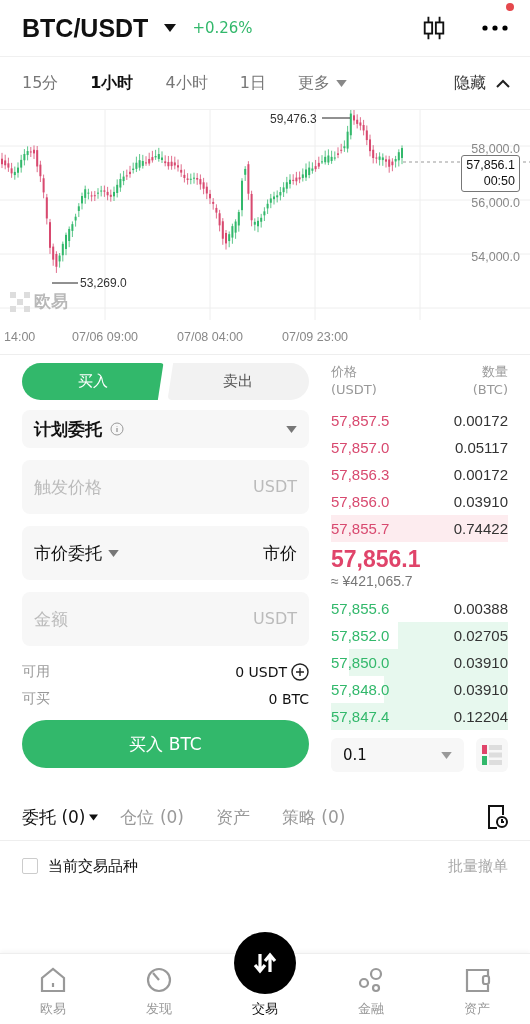  I want to click on available-value: 0 USDT, so click(261, 671).